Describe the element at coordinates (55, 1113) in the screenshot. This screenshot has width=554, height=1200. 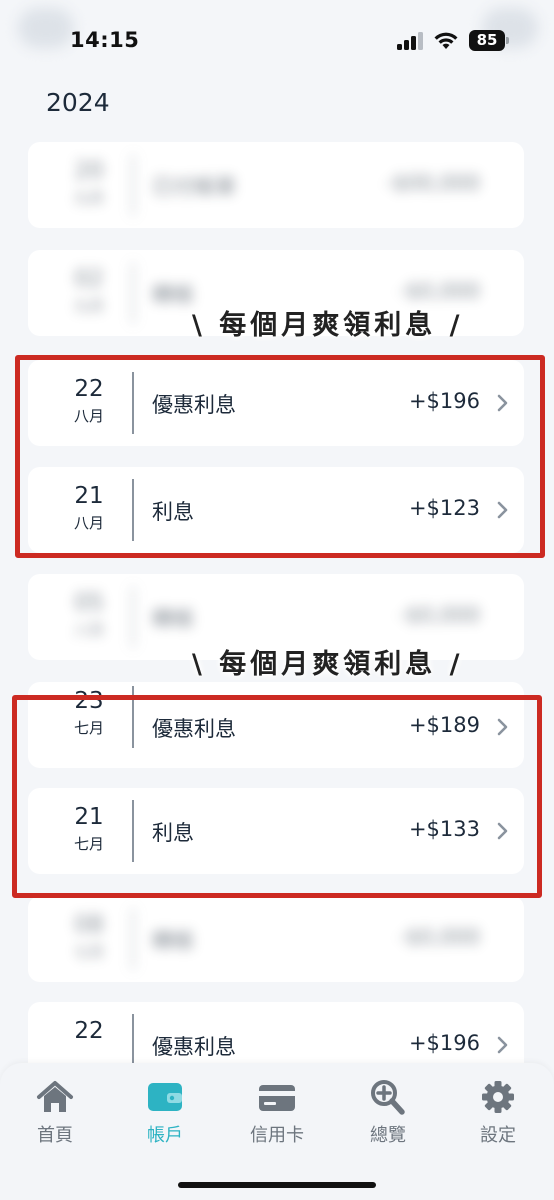
I see `tab-home: 首頁` at that location.